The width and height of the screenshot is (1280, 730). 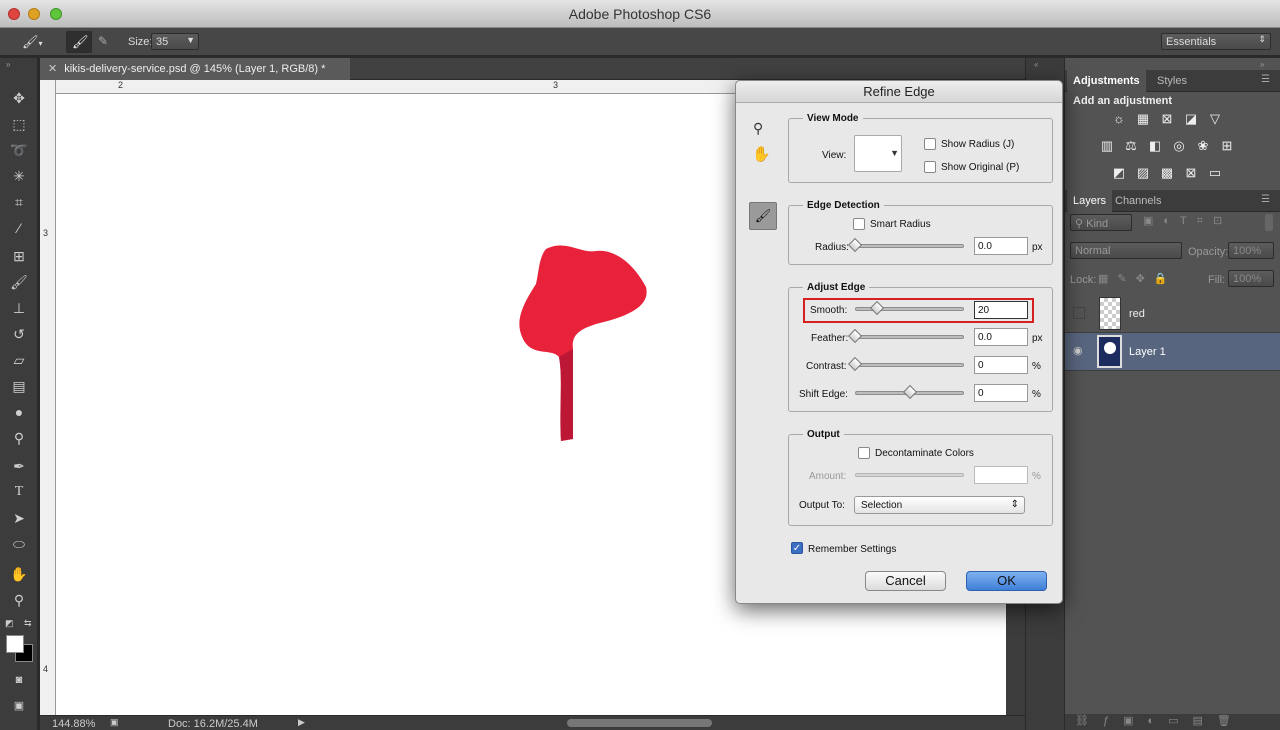 I want to click on checkmark-icon: ✓, so click(x=797, y=548).